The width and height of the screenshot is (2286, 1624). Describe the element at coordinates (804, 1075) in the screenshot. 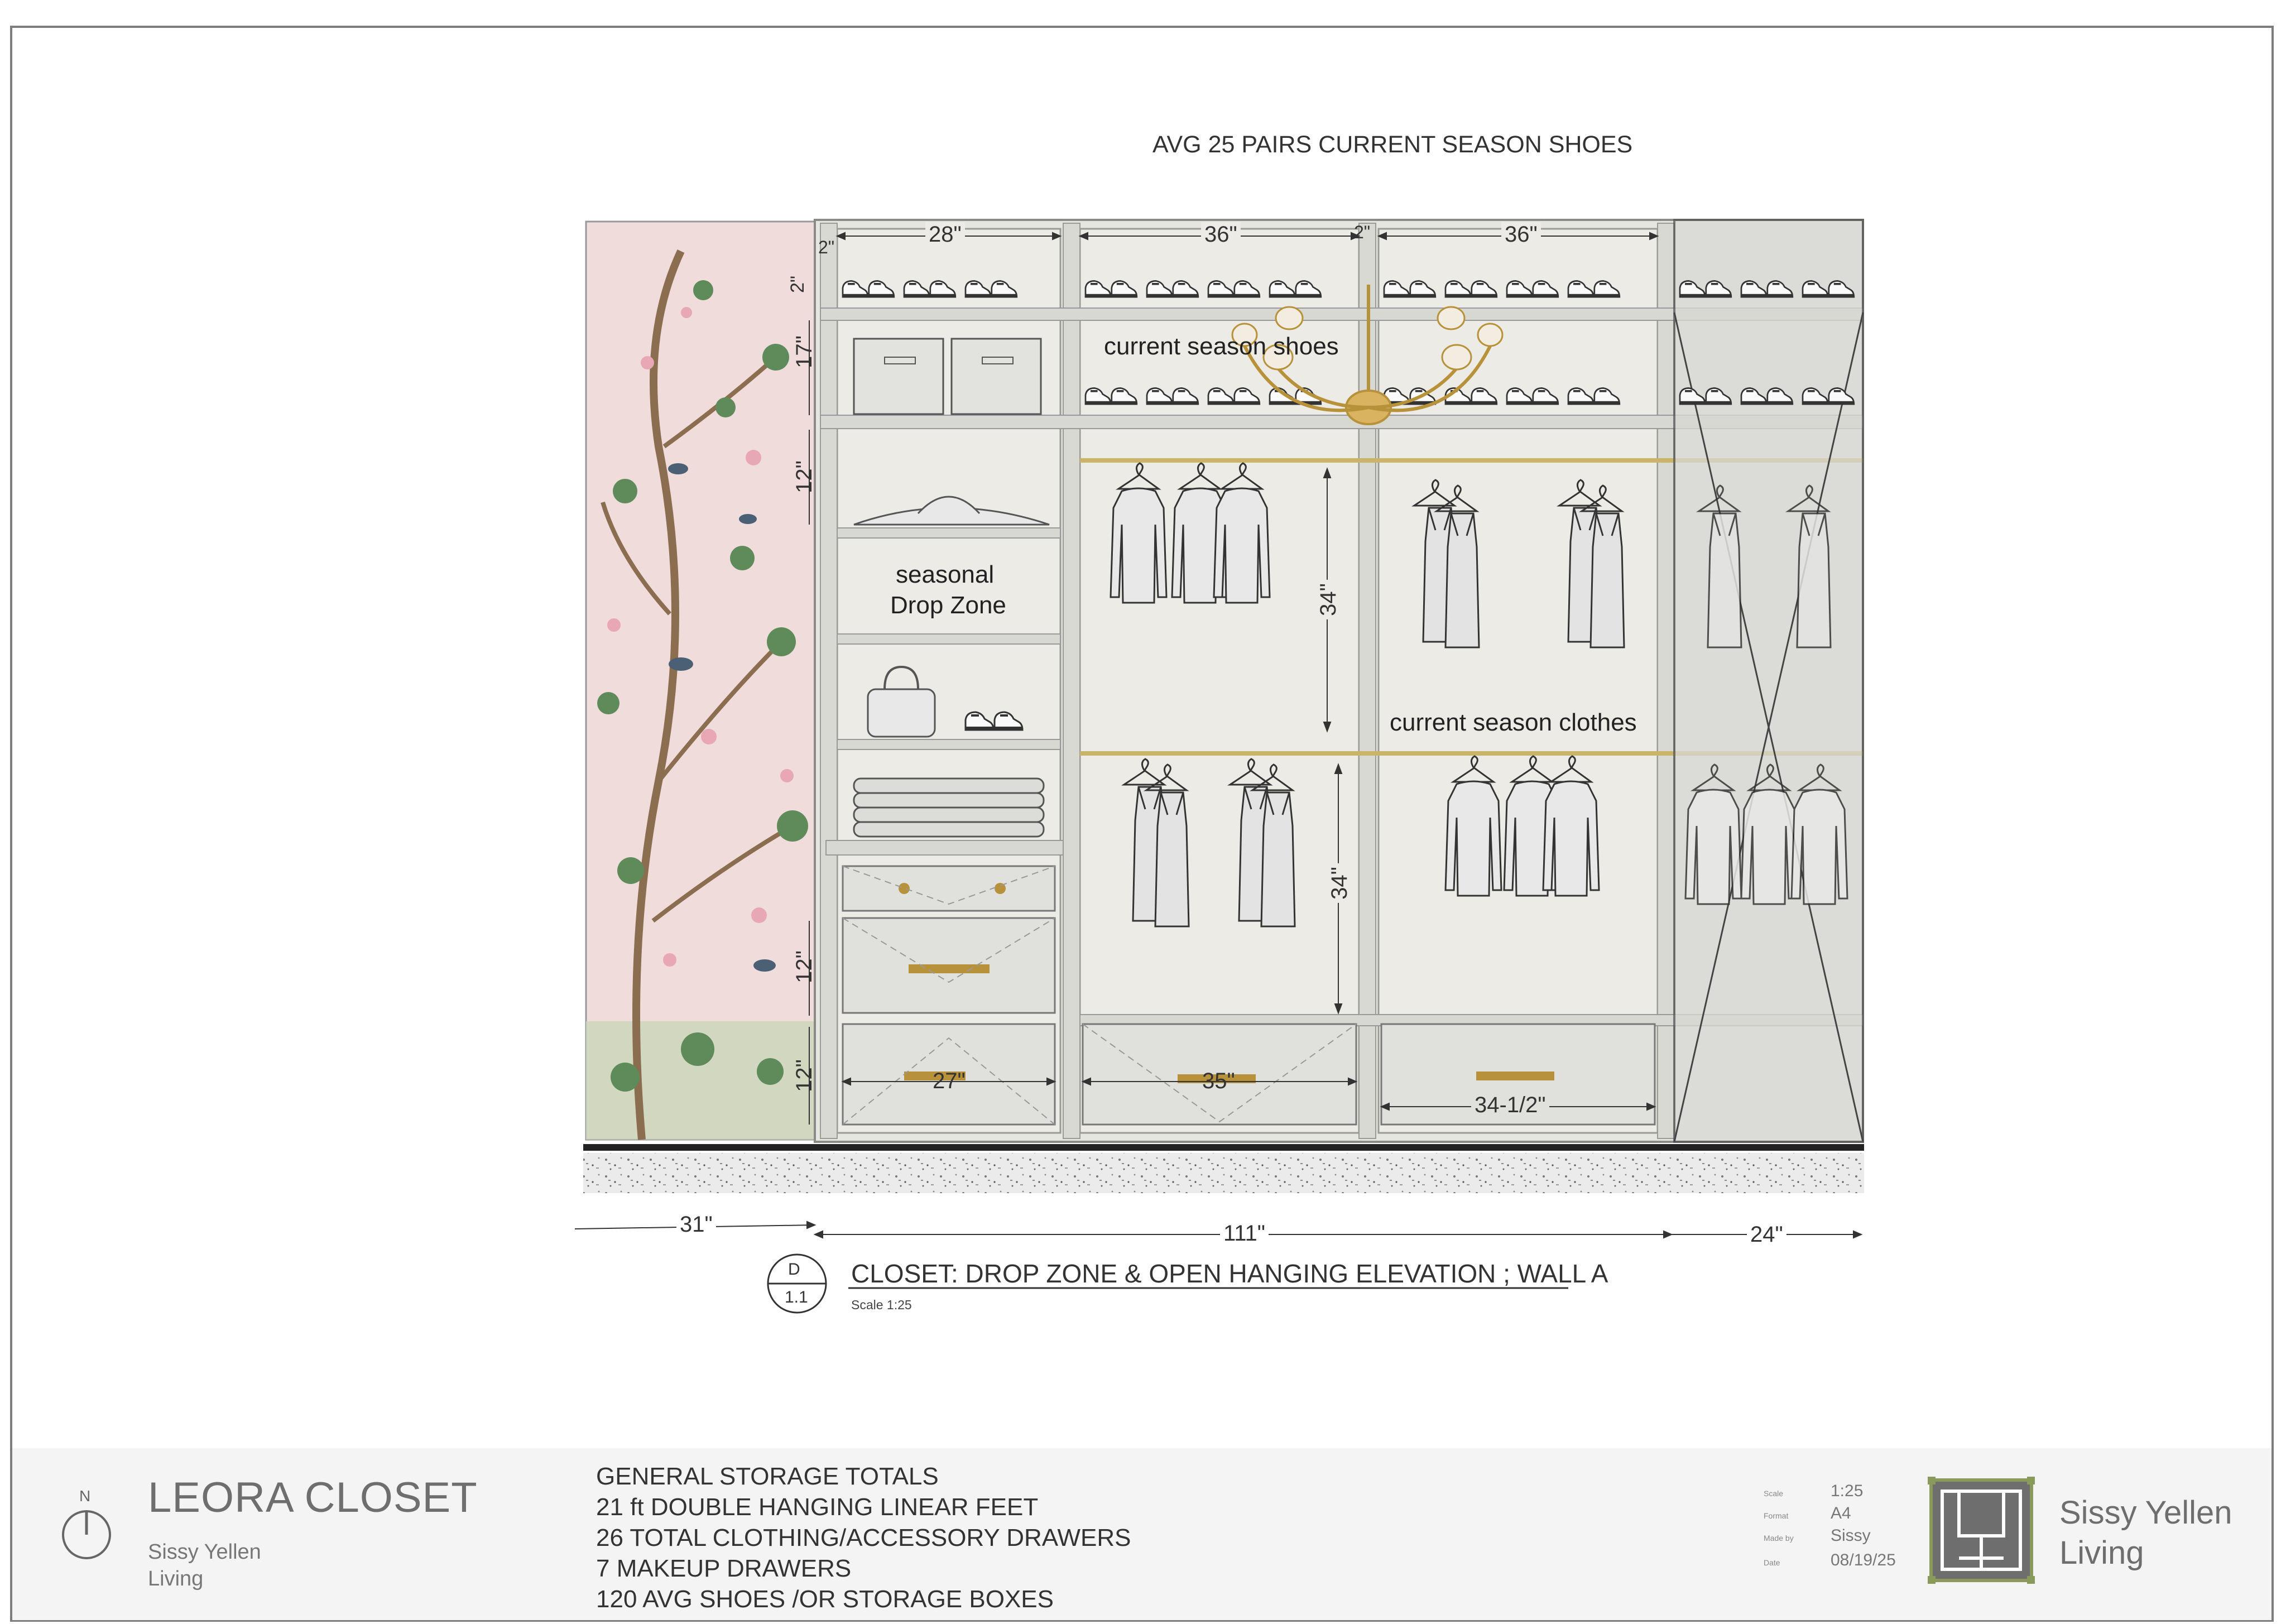

I see `dim-left-12c: 12"` at that location.